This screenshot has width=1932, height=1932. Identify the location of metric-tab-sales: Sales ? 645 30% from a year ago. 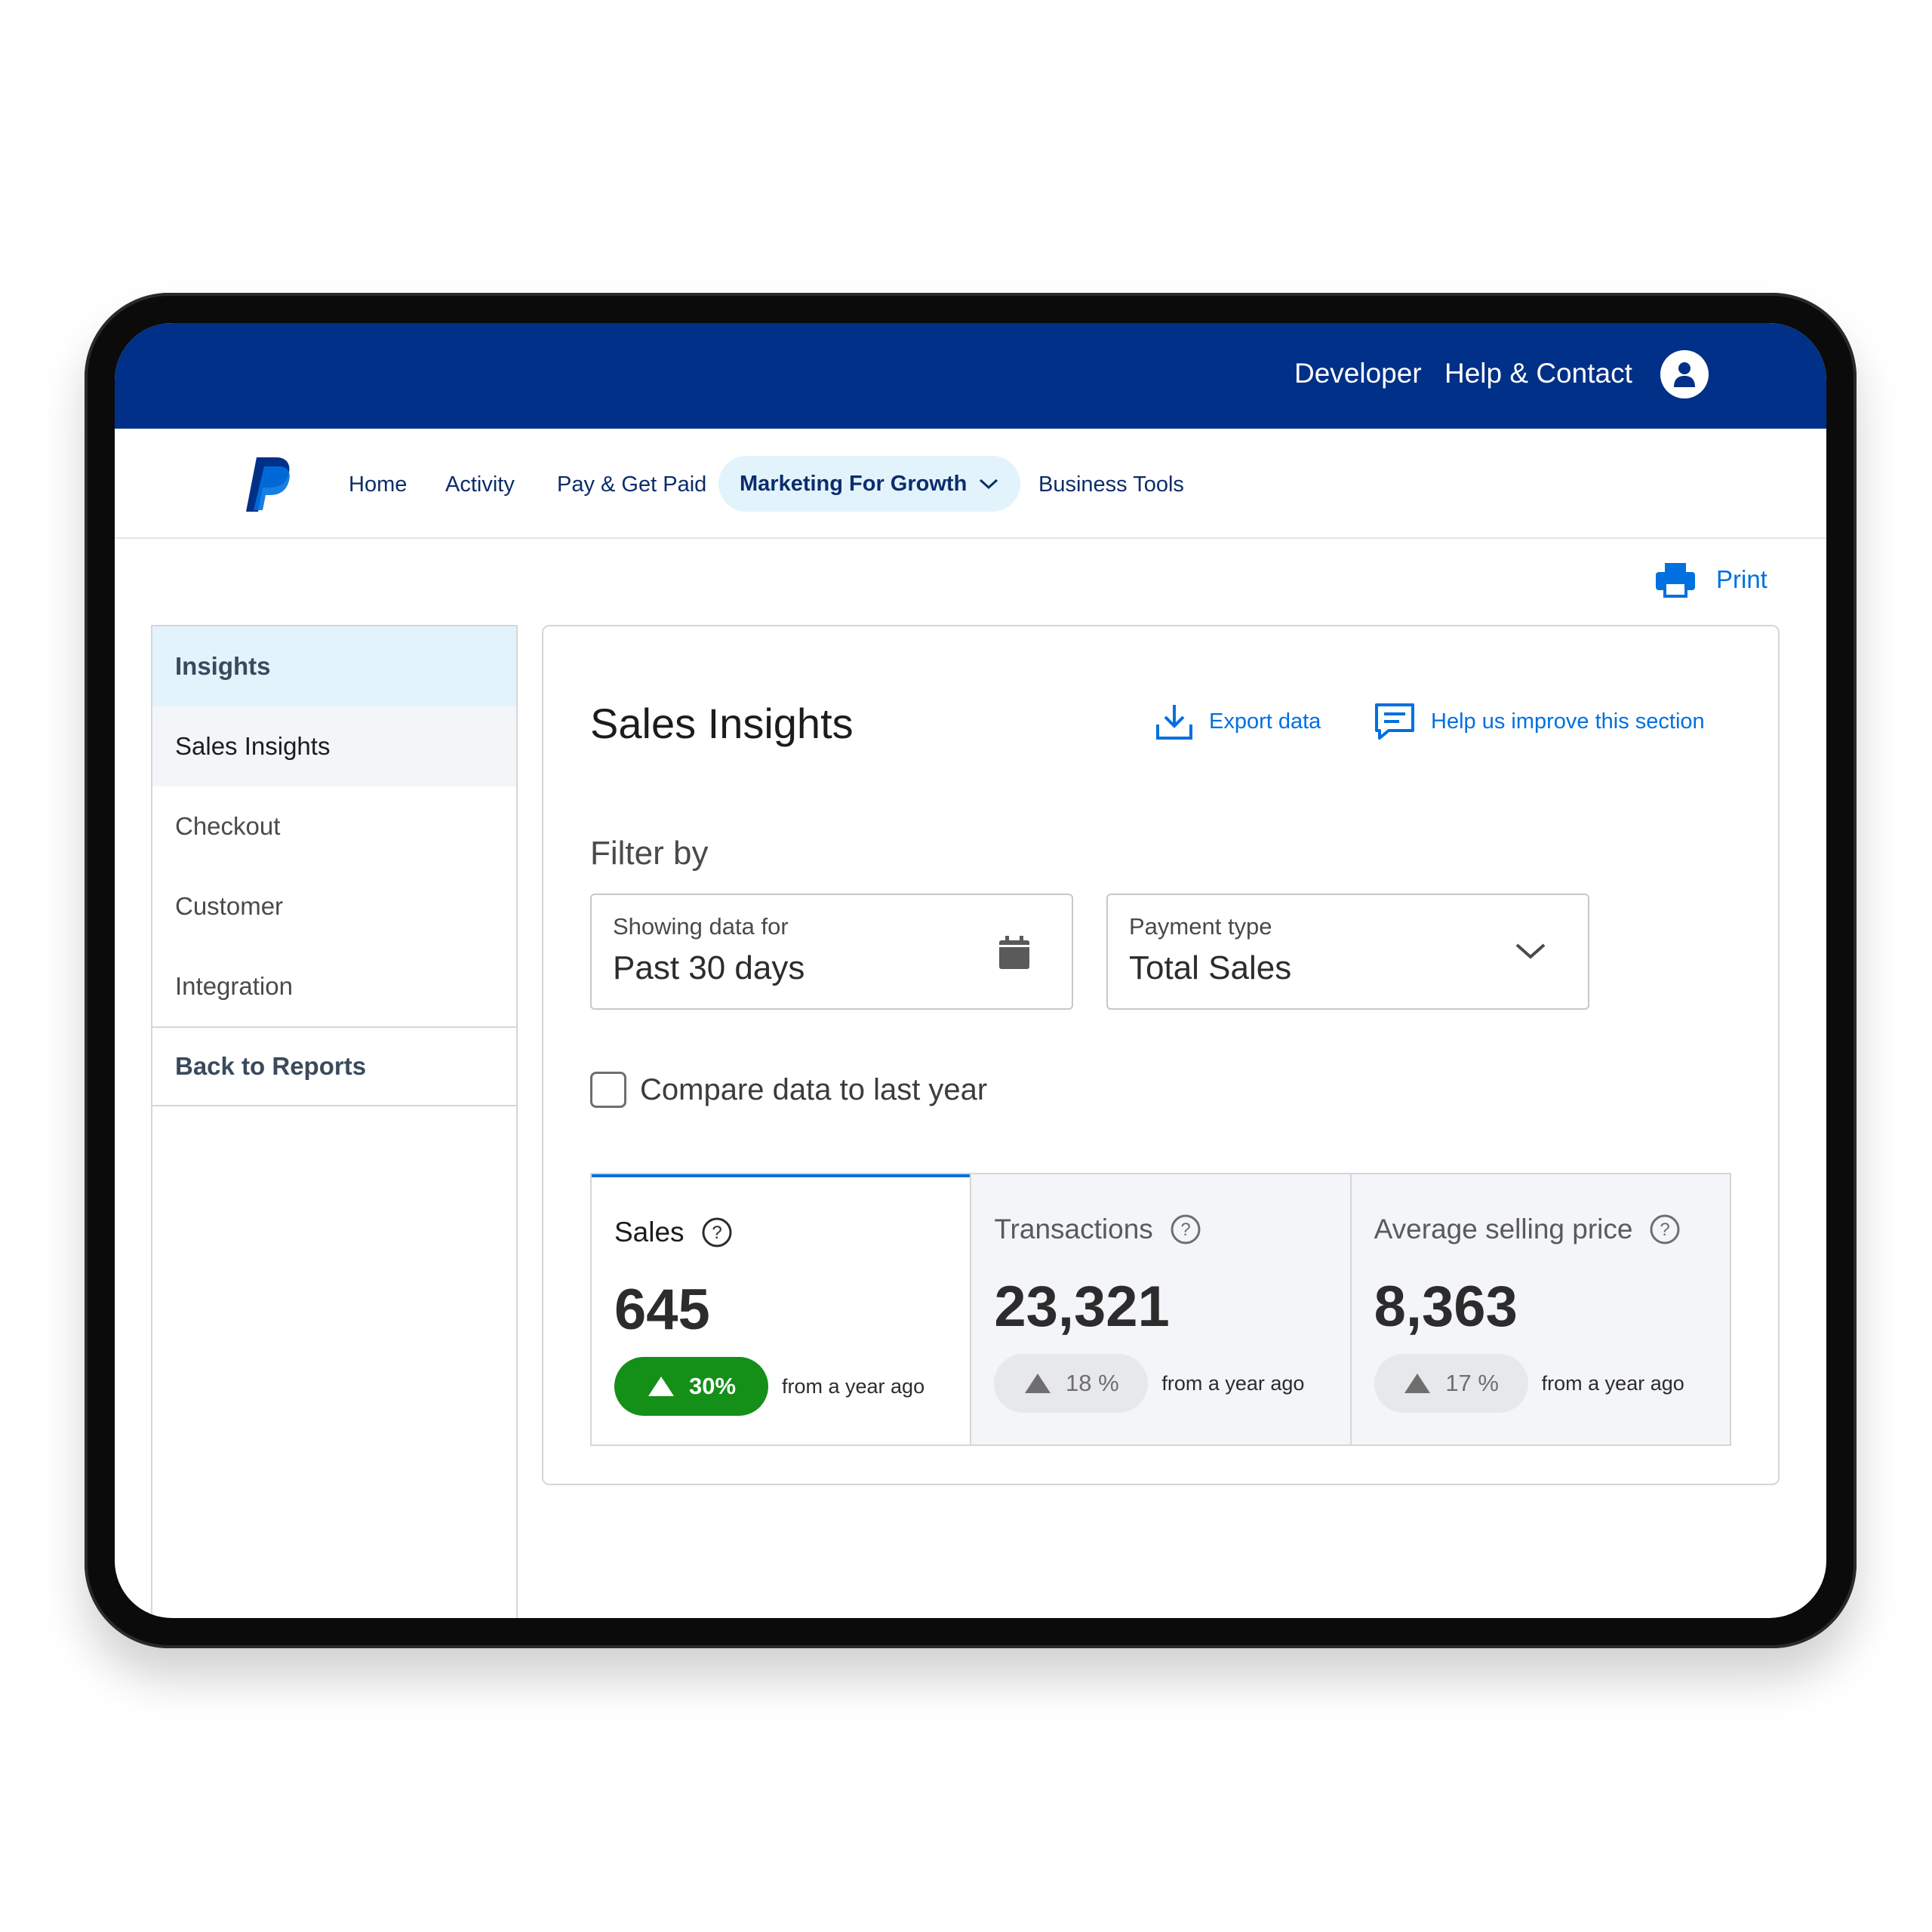
(781, 1309).